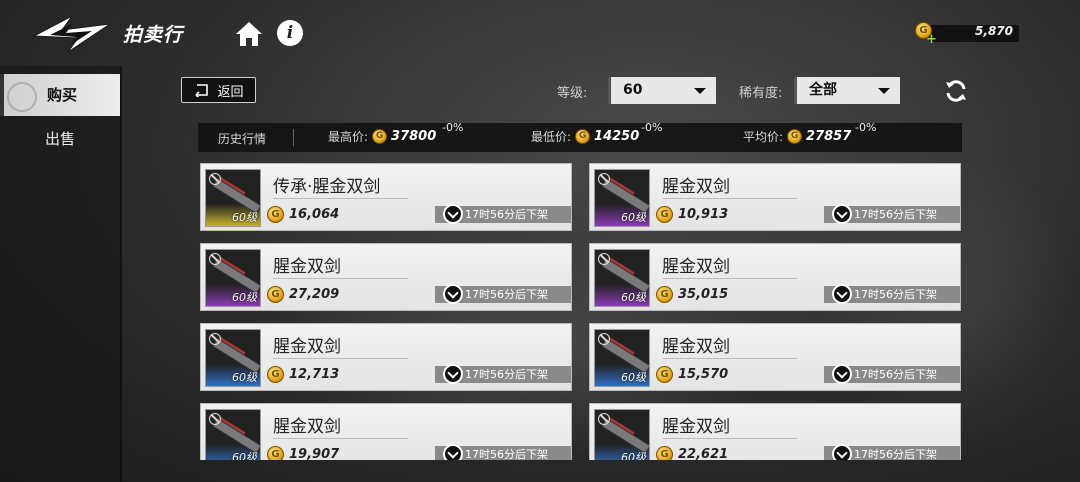  What do you see at coordinates (847, 90) in the screenshot?
I see `rarity-dropdown: 全部` at bounding box center [847, 90].